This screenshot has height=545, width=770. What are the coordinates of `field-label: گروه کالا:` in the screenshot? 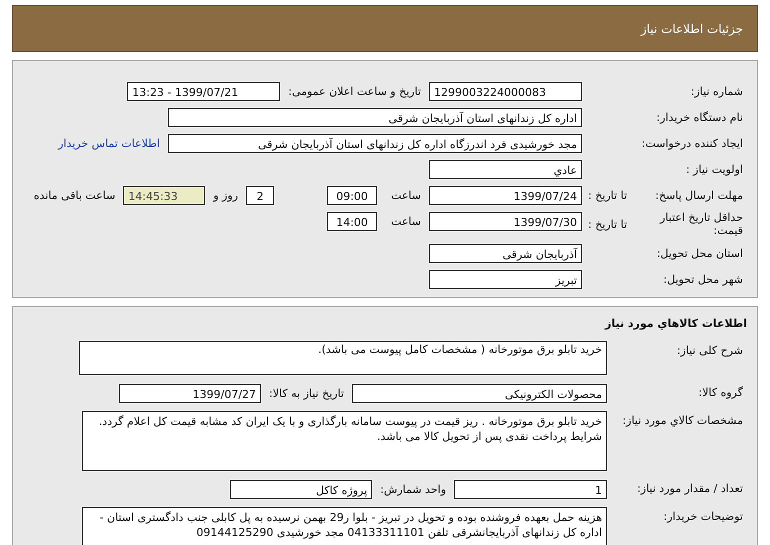 It's located at (720, 392).